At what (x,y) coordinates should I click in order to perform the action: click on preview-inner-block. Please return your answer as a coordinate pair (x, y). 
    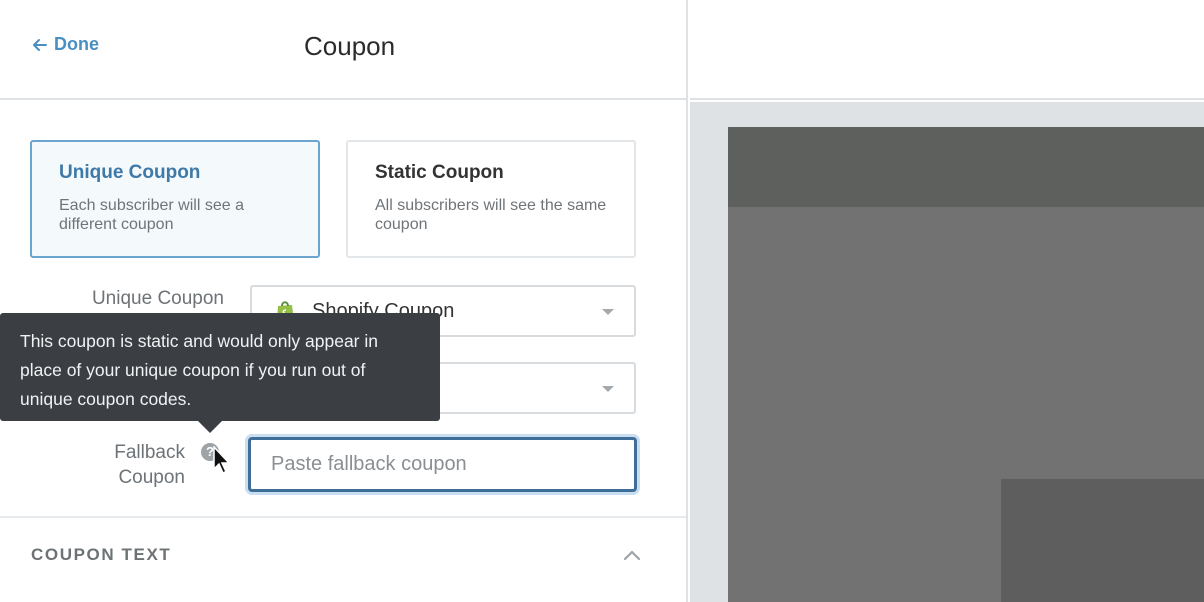
    Looking at the image, I should click on (1102, 540).